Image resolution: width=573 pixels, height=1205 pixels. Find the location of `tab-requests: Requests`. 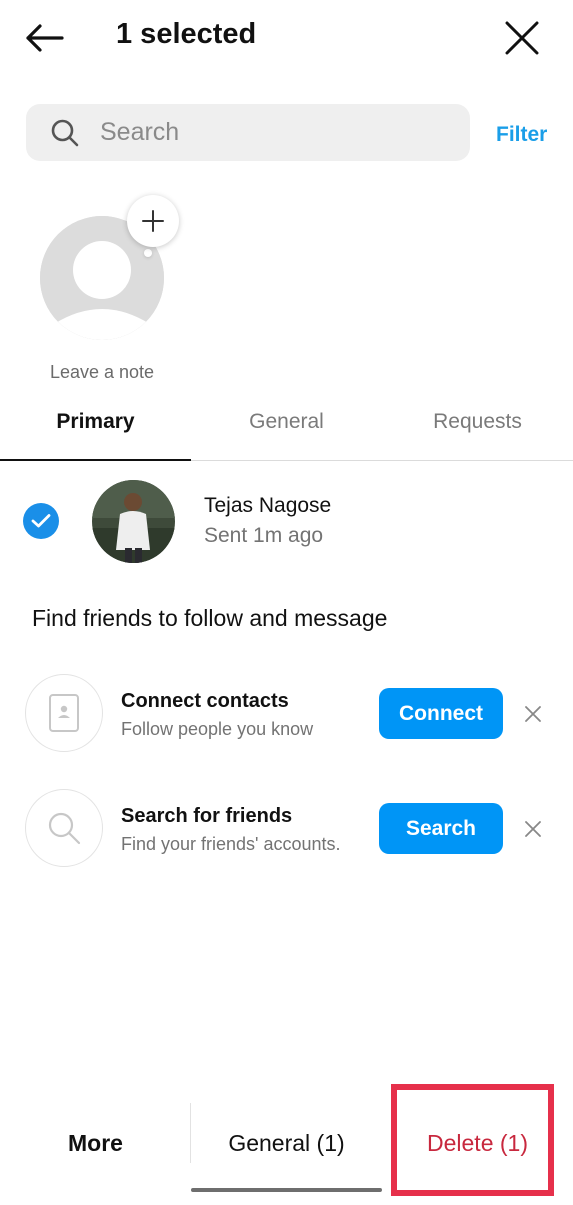

tab-requests: Requests is located at coordinates (477, 422).